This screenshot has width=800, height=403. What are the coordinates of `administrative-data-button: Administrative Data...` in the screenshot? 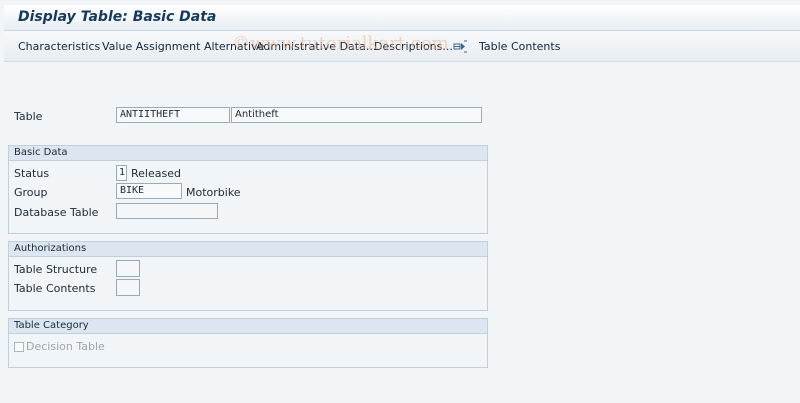 It's located at (316, 46).